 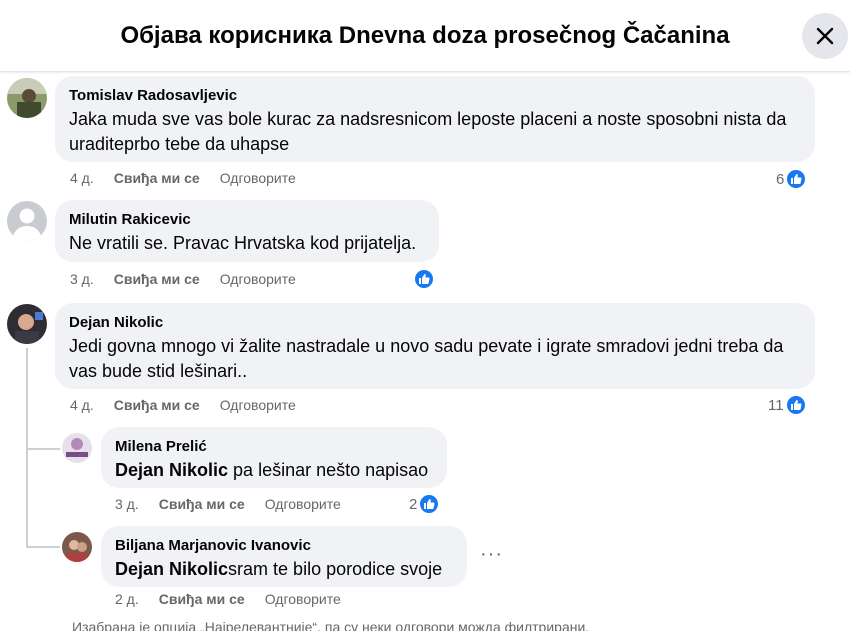 I want to click on reaction-number: 2, so click(x=413, y=504).